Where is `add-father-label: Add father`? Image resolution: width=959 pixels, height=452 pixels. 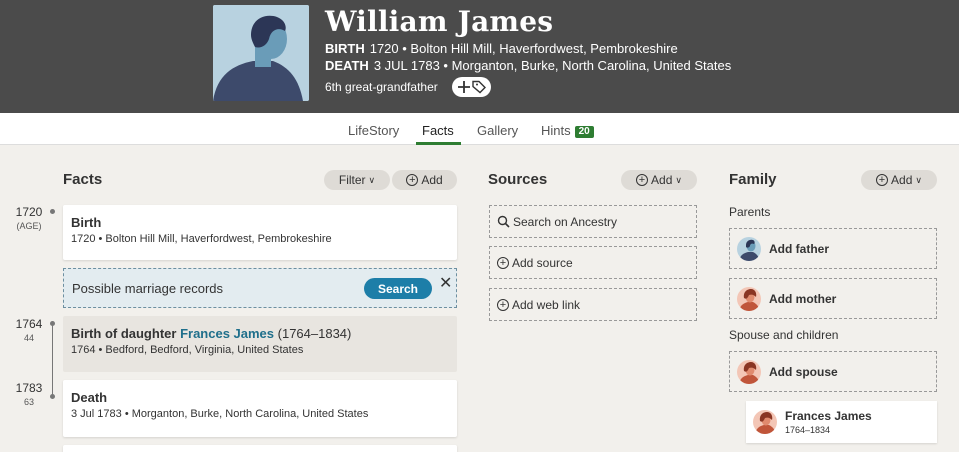 add-father-label: Add father is located at coordinates (799, 248).